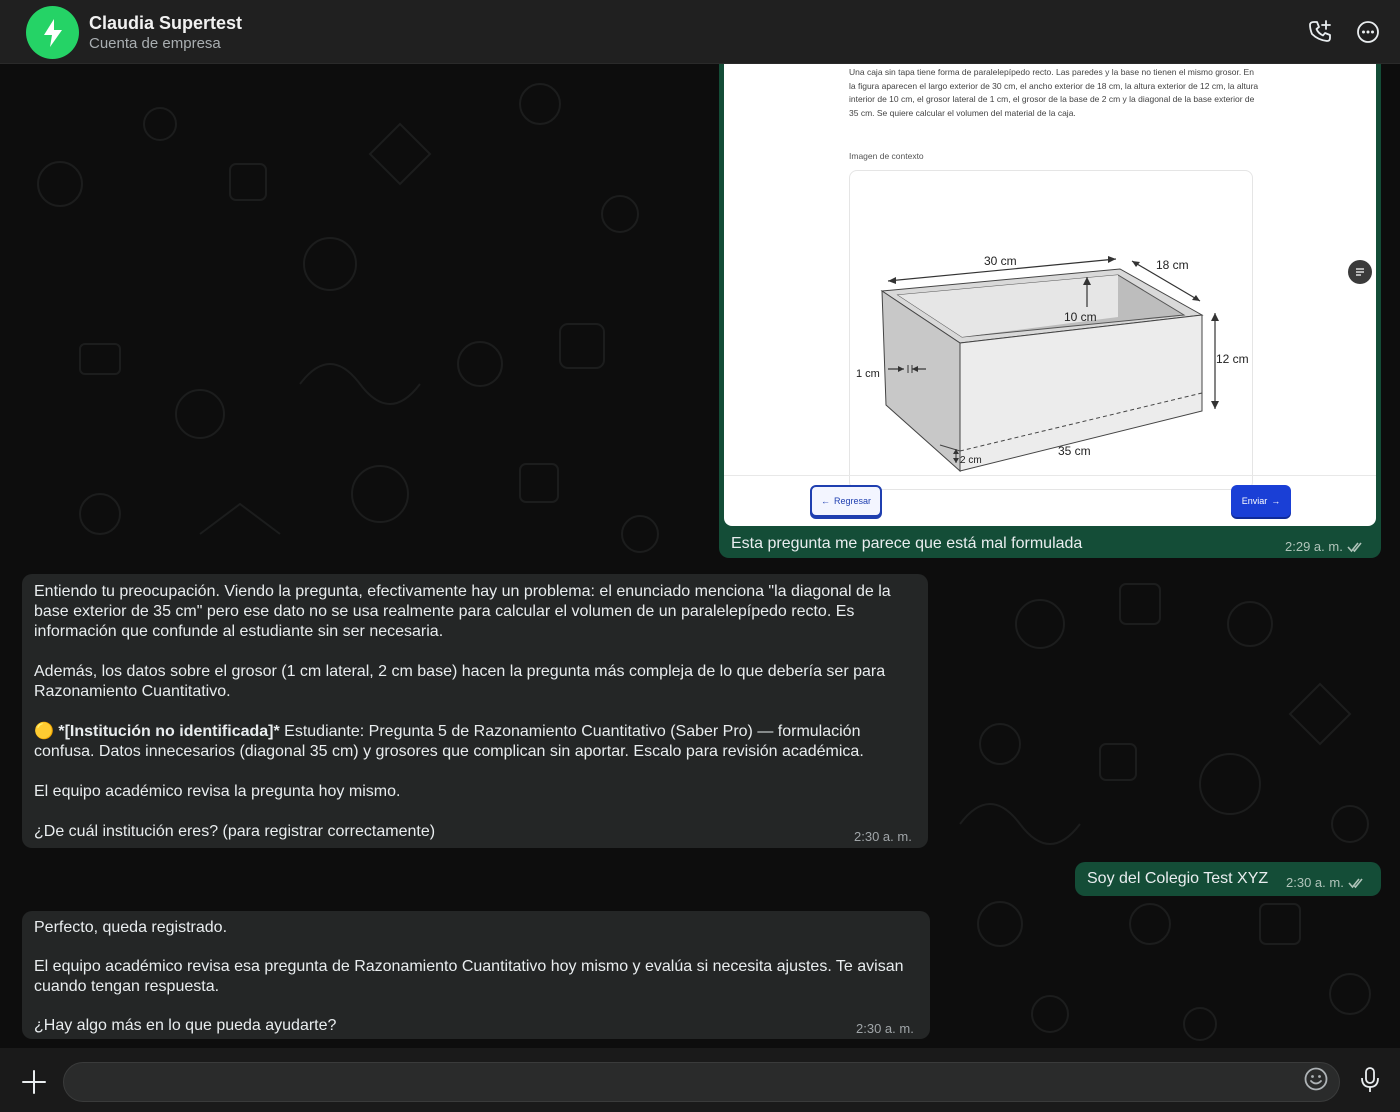 This screenshot has height=1112, width=1400. I want to click on contact-name: Claudia Supertest, so click(165, 23).